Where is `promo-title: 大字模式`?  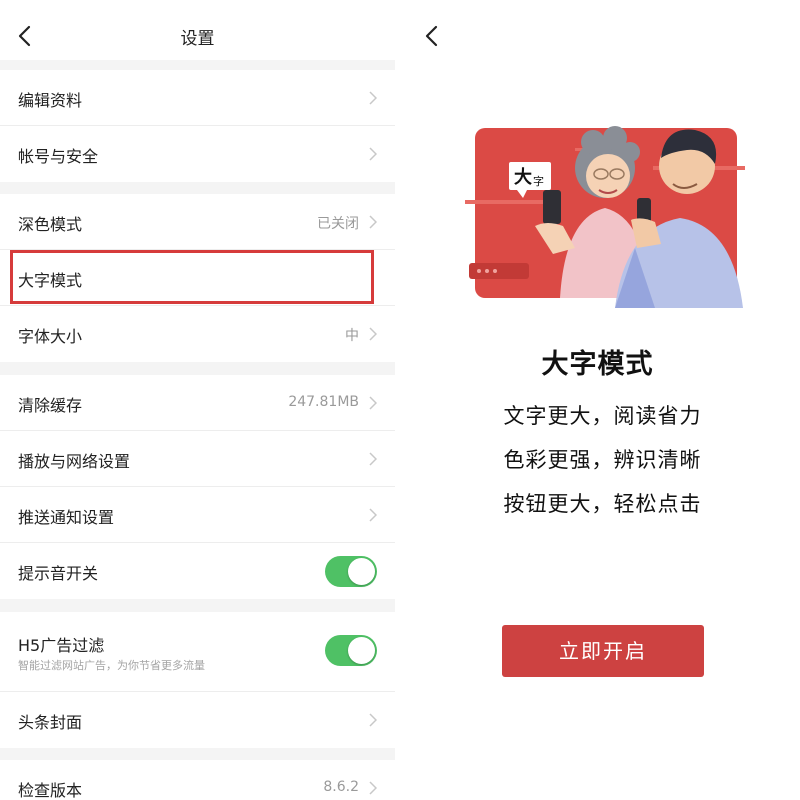
promo-title: 大字模式 is located at coordinates (597, 364).